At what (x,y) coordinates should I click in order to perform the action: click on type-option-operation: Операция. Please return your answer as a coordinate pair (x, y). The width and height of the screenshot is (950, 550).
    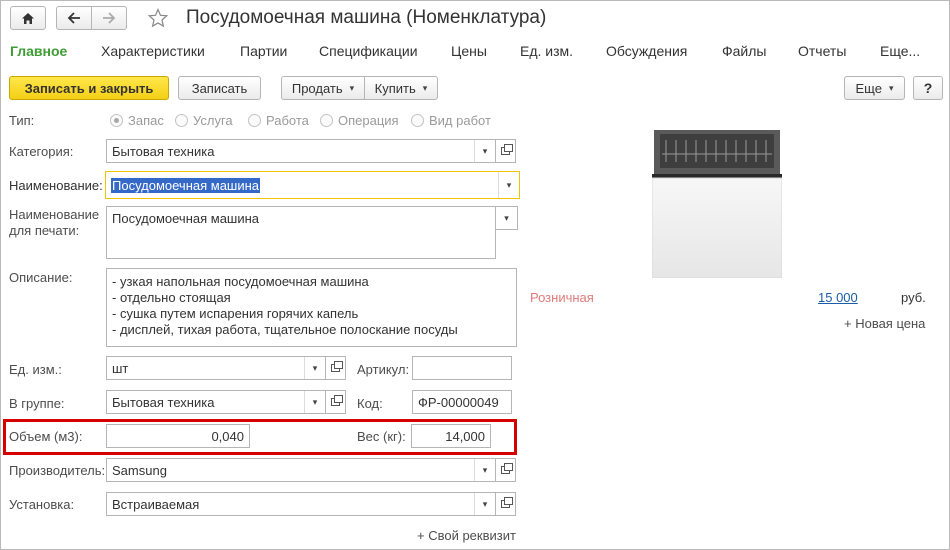
    Looking at the image, I should click on (359, 120).